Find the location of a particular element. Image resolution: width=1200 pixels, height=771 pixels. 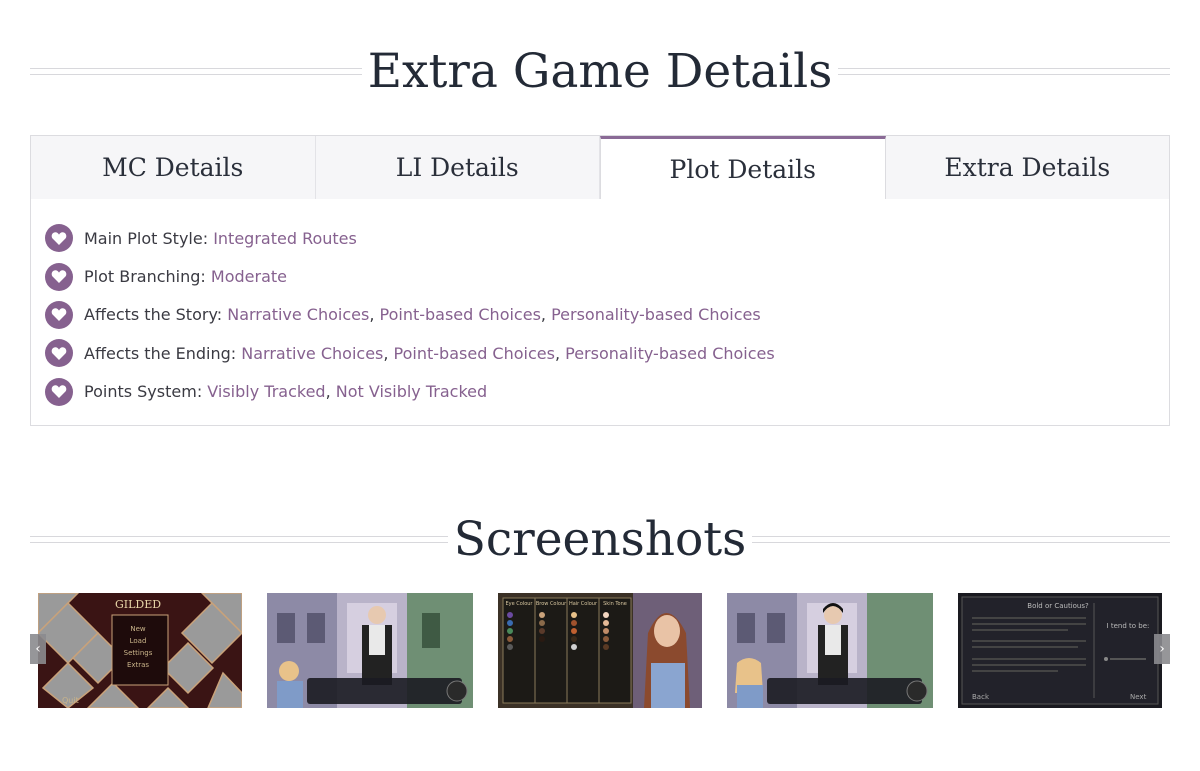

plot-detail-label: Affects the Story: is located at coordinates (156, 315).